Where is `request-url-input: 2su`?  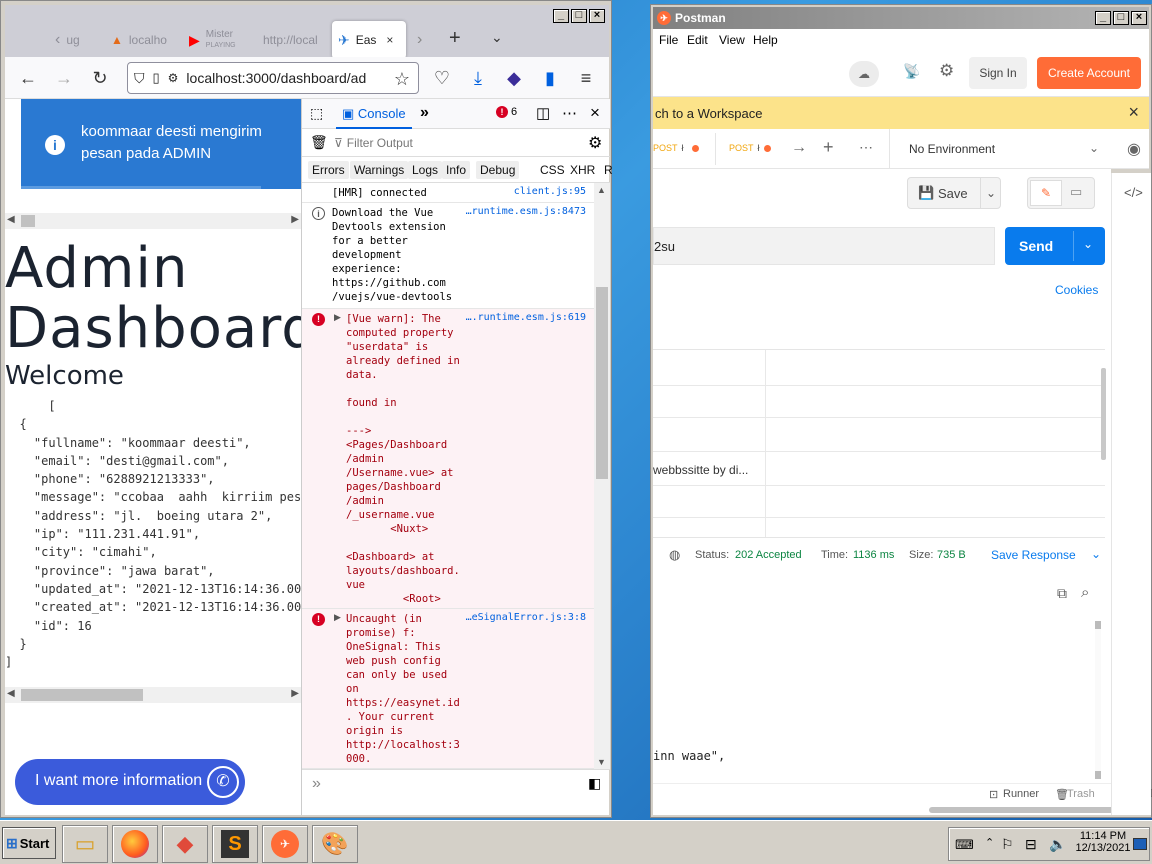 request-url-input: 2su is located at coordinates (824, 246).